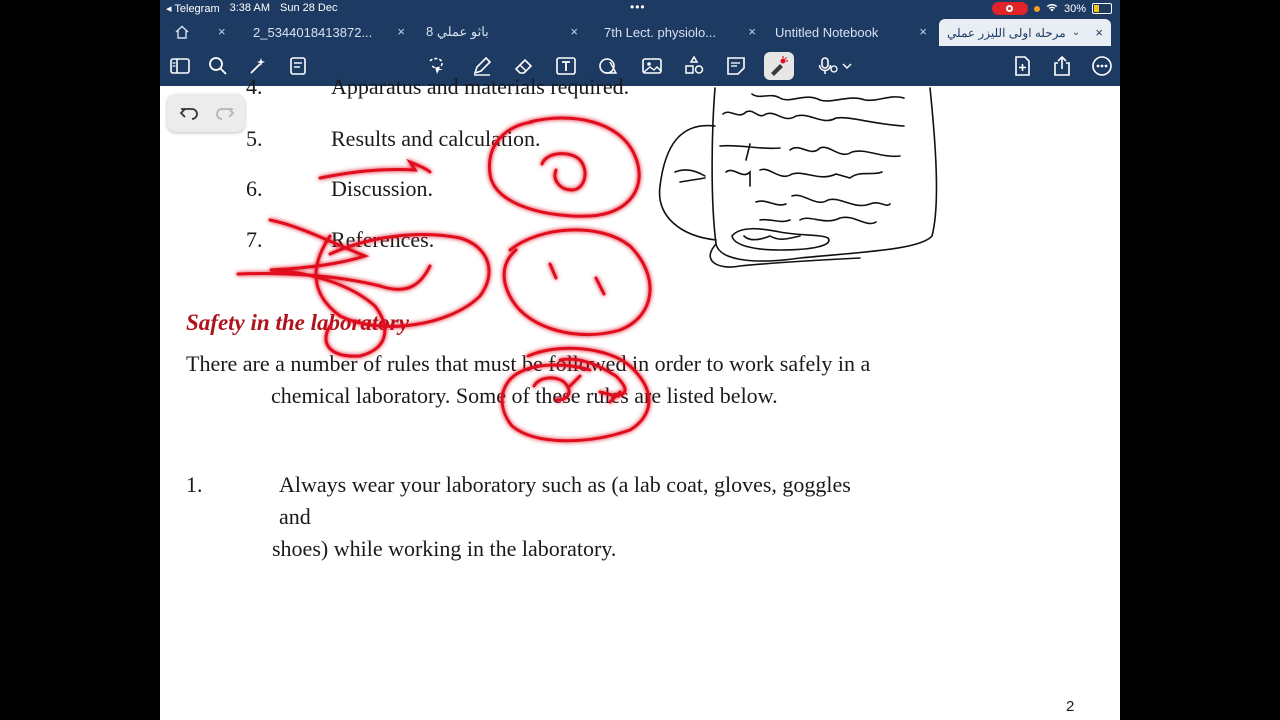 The image size is (1280, 720). What do you see at coordinates (847, 66) in the screenshot?
I see `chevron-down-icon` at bounding box center [847, 66].